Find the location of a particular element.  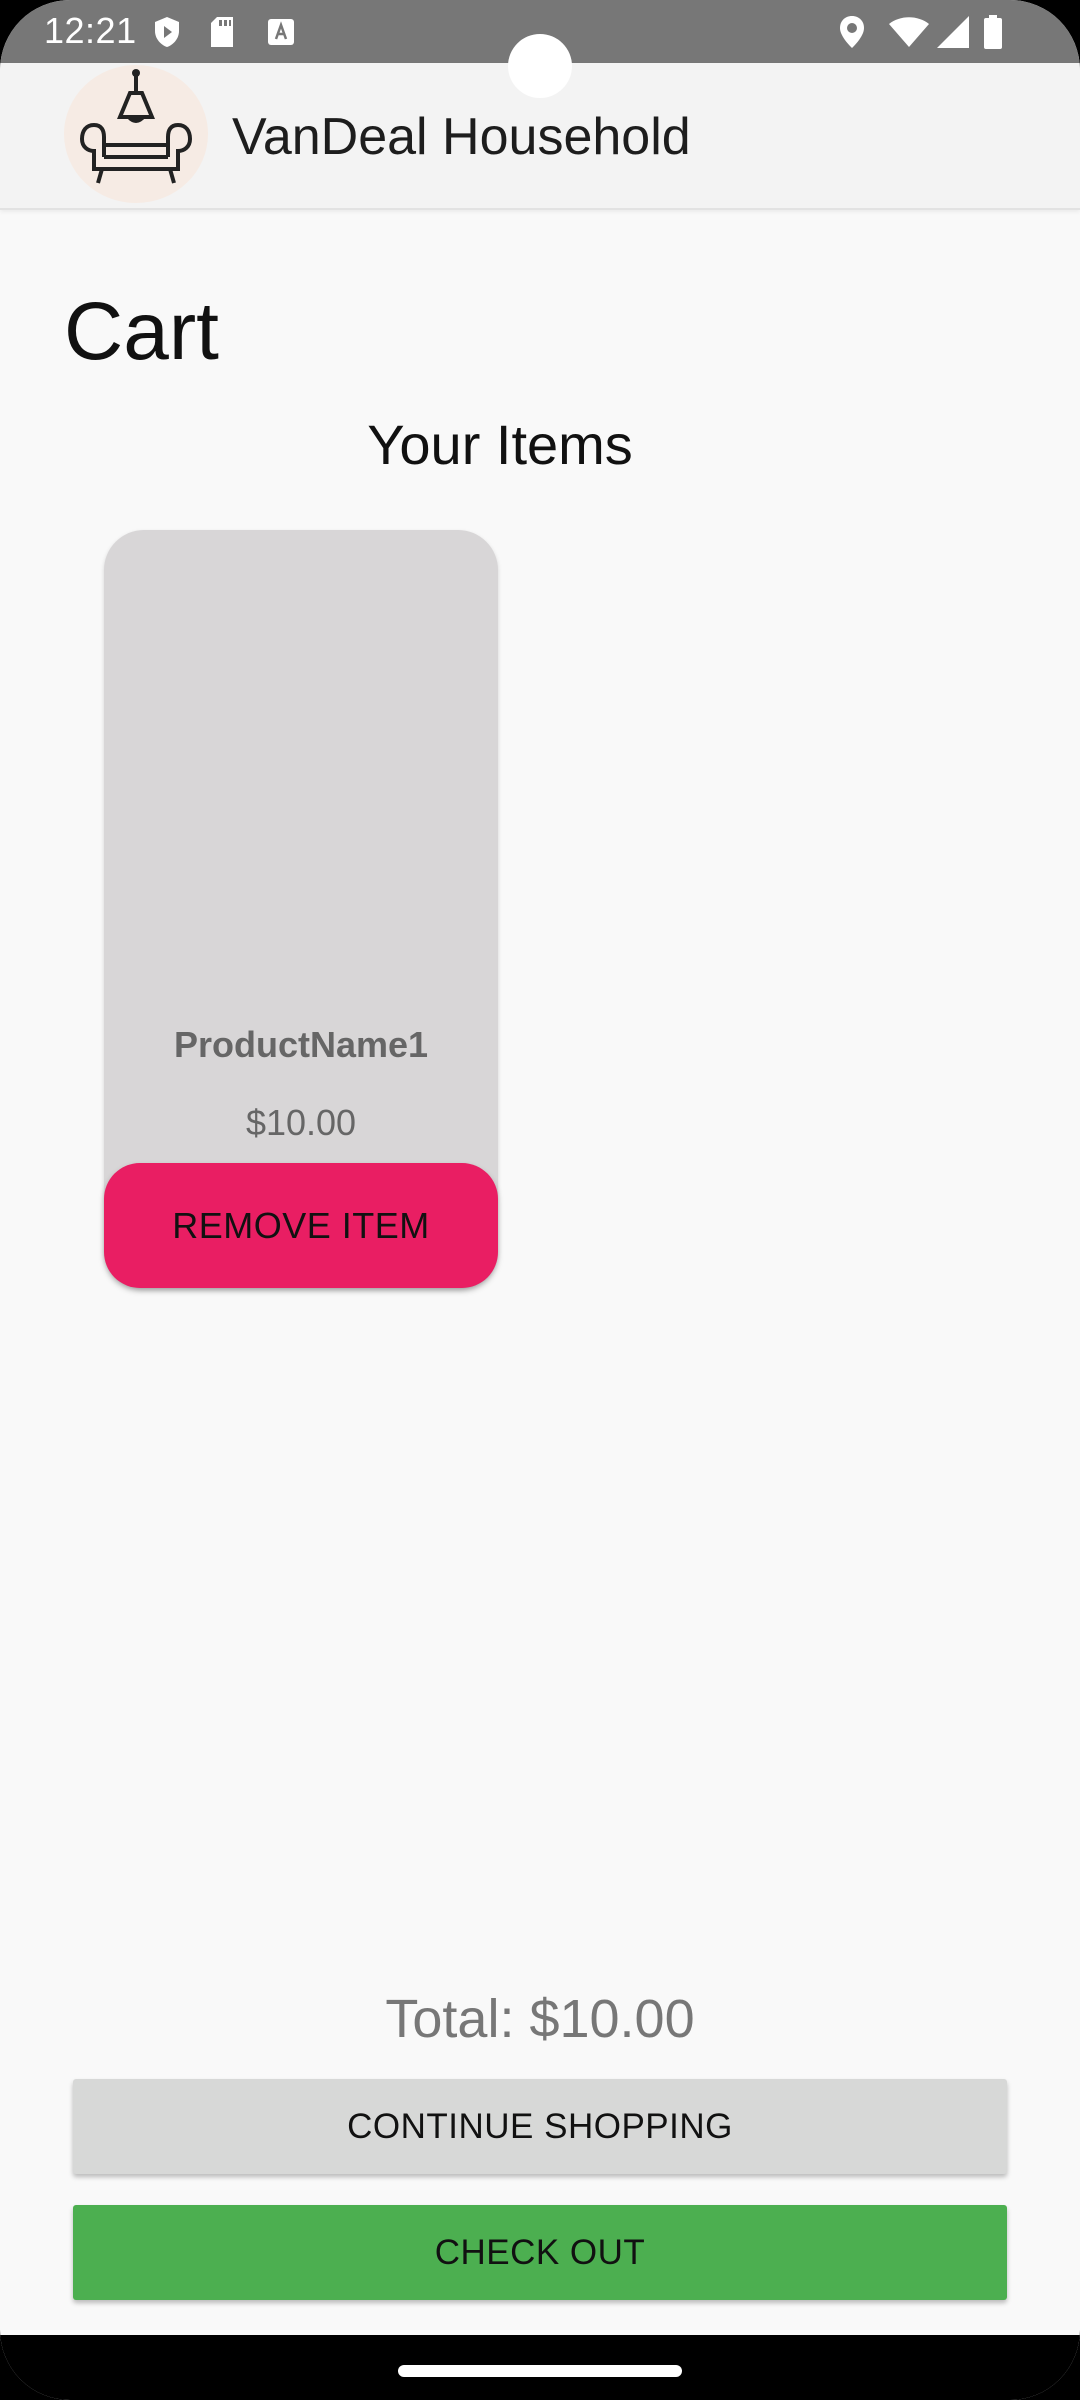

battery-icon is located at coordinates (993, 32).